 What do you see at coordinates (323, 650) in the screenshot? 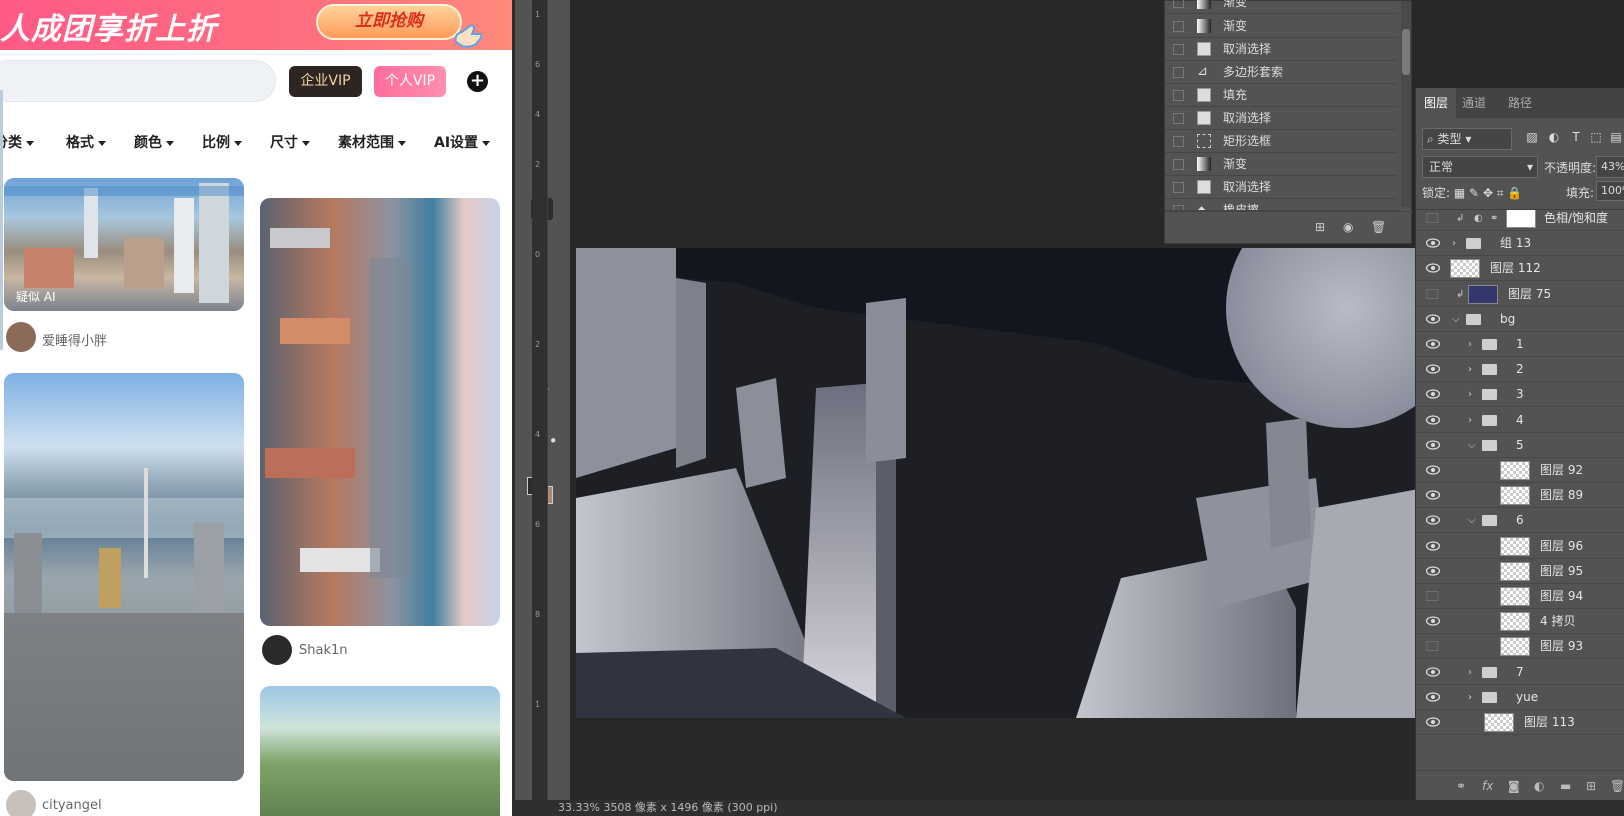
I see `card-author: Shak1n` at bounding box center [323, 650].